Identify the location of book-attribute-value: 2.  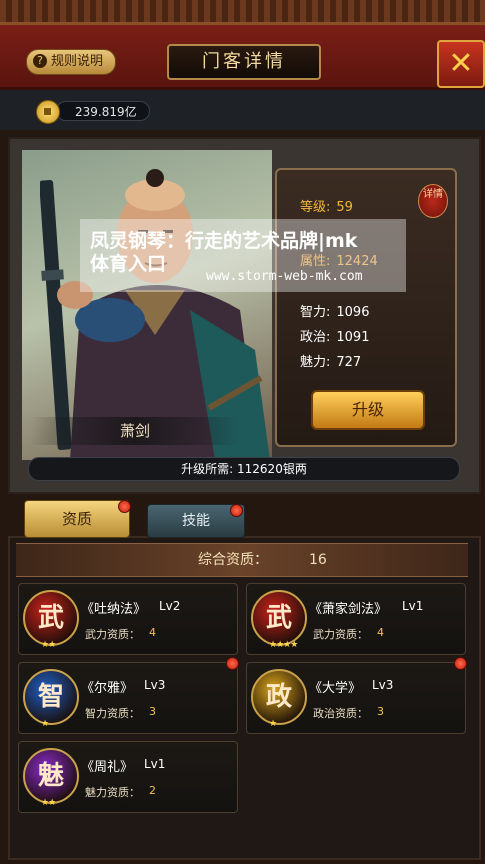
(152, 790).